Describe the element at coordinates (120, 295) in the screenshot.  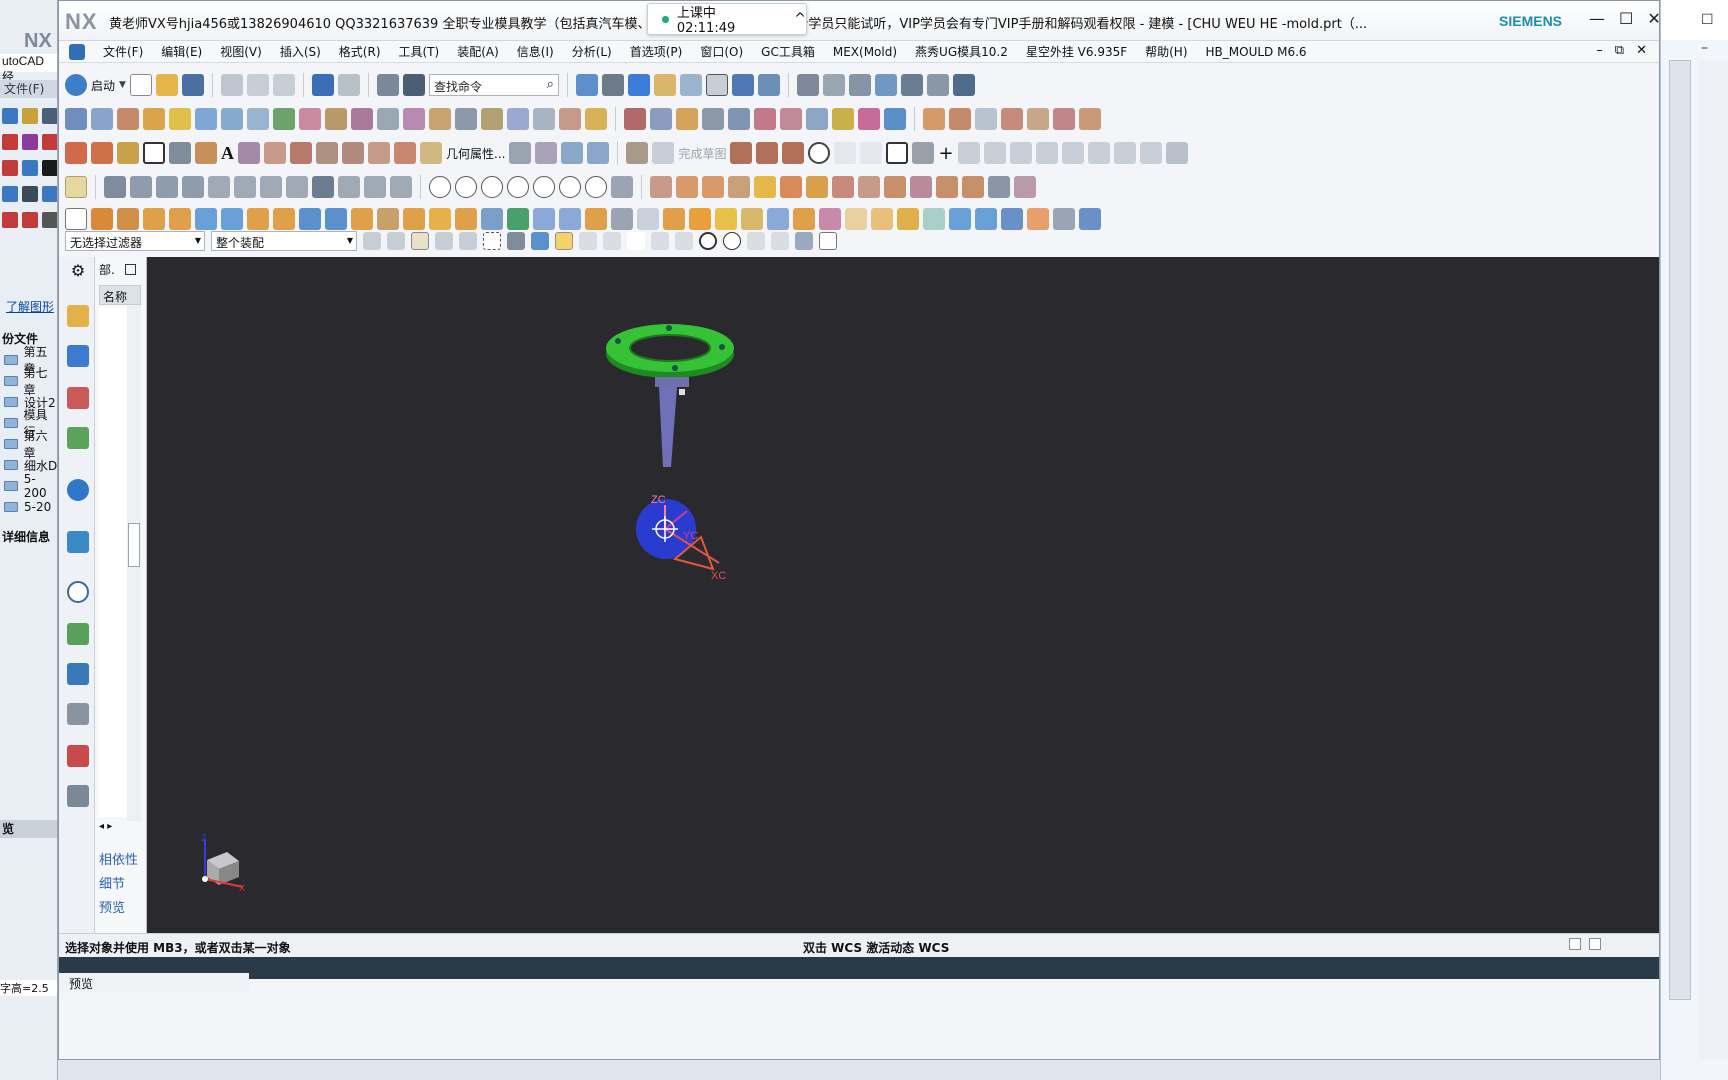
I see `column-header-name: 名称` at that location.